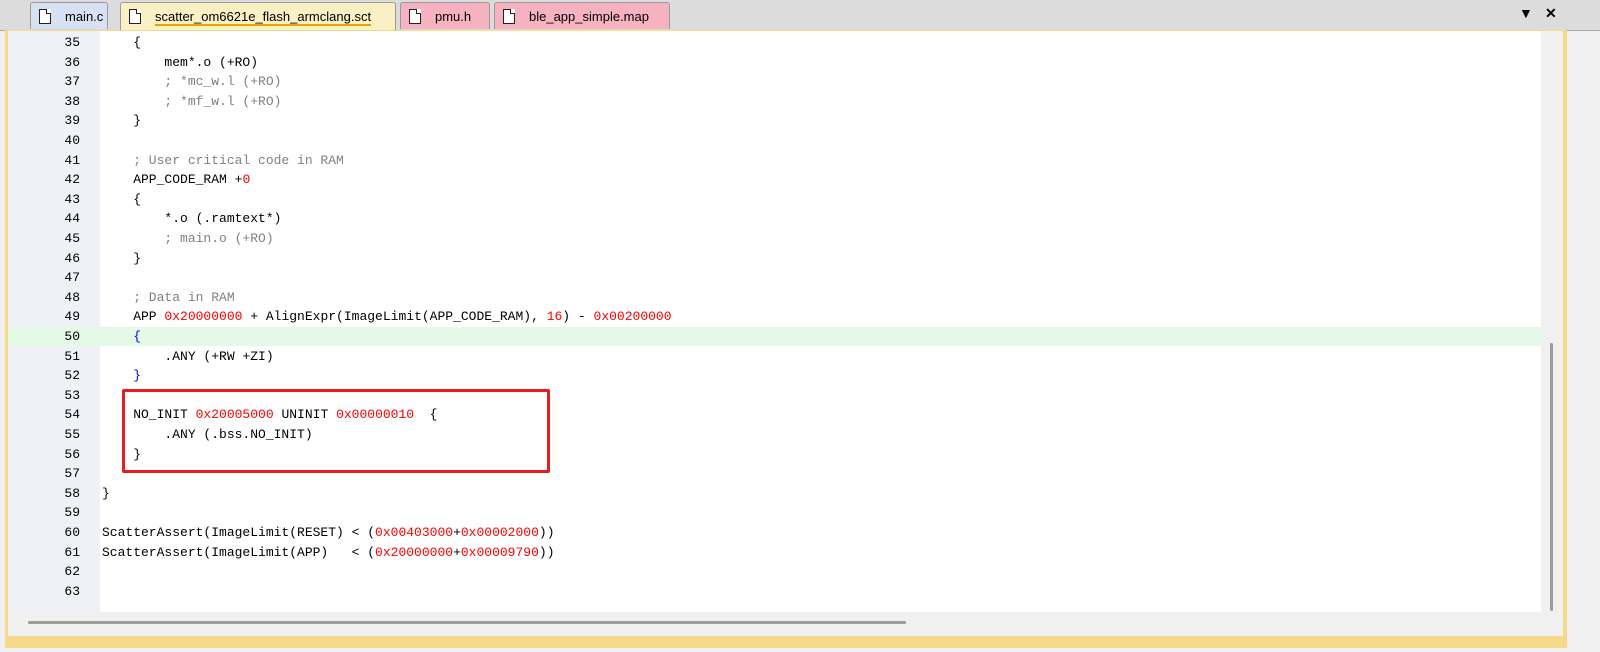 The image size is (1600, 652). Describe the element at coordinates (467, 622) in the screenshot. I see `horizontal-scroll-thumb` at that location.